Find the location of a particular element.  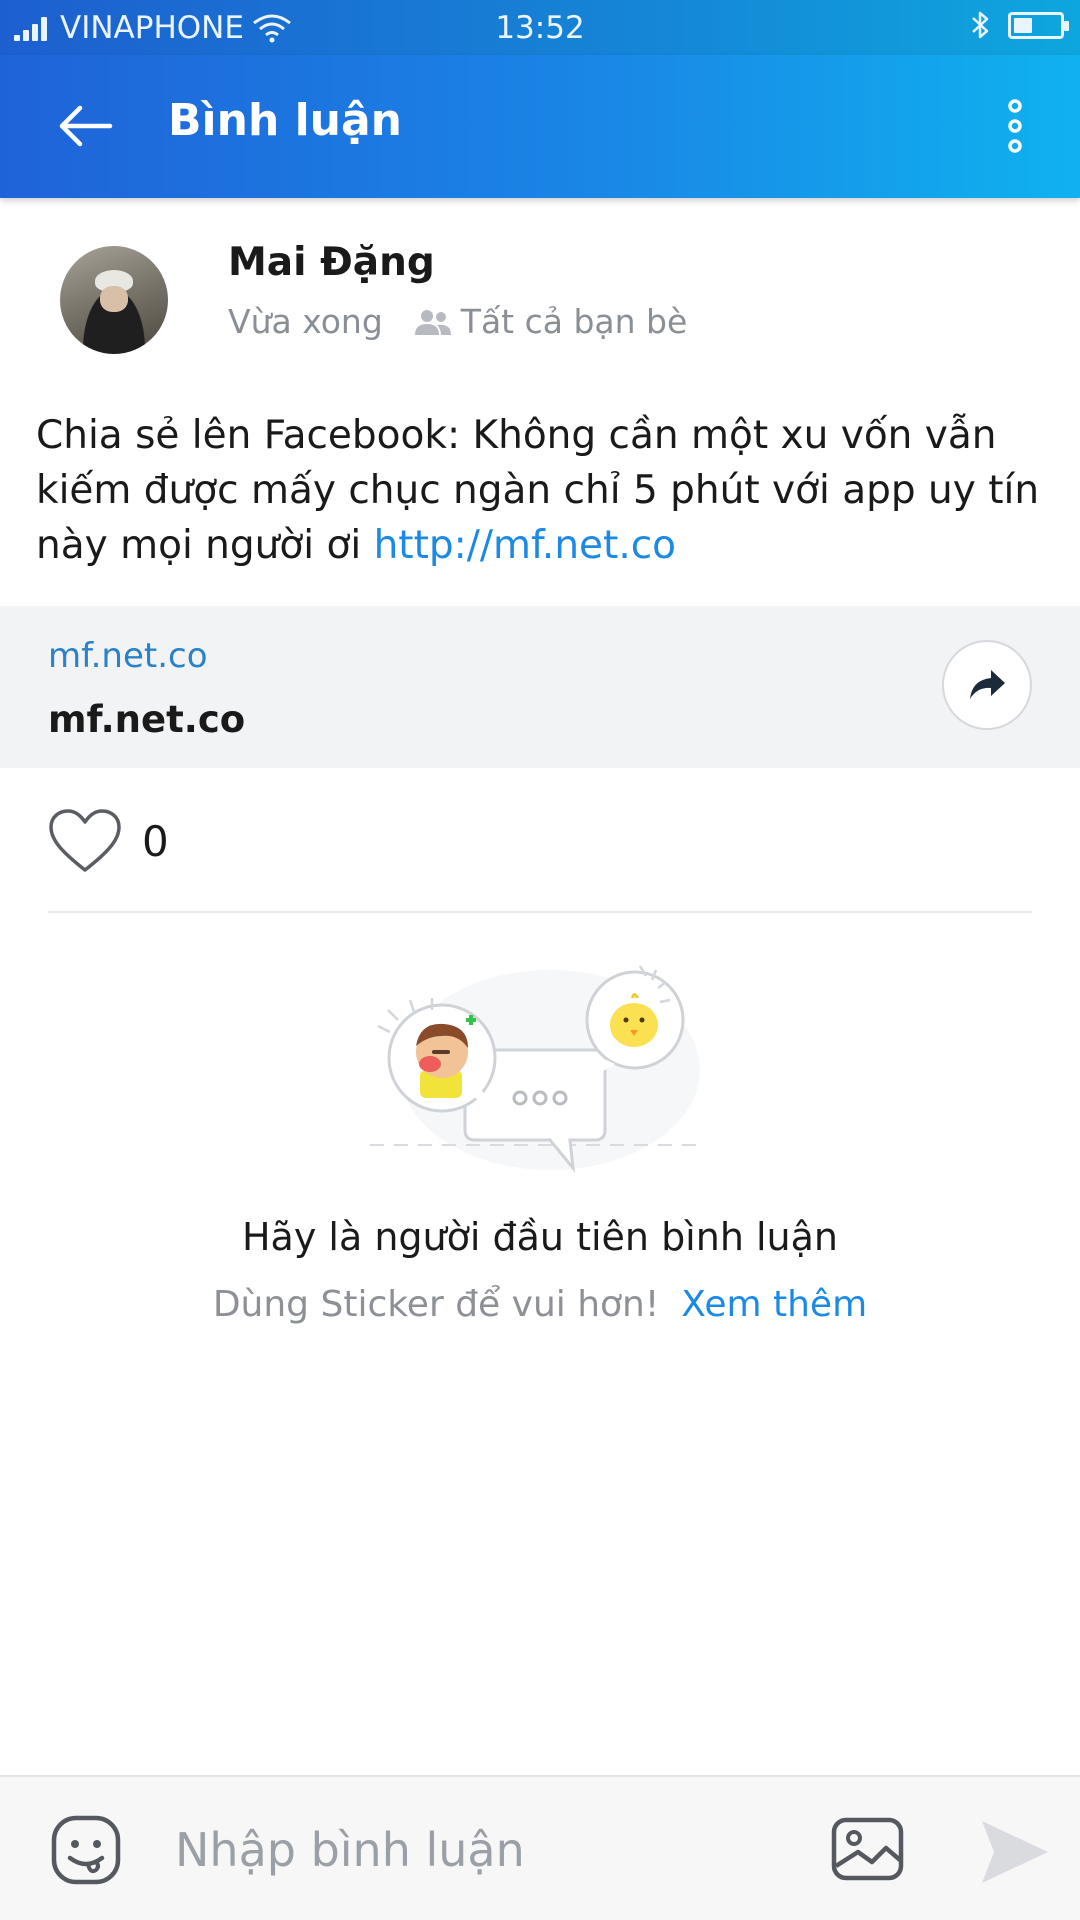

post-link: http://mf.net.co is located at coordinates (525, 545).